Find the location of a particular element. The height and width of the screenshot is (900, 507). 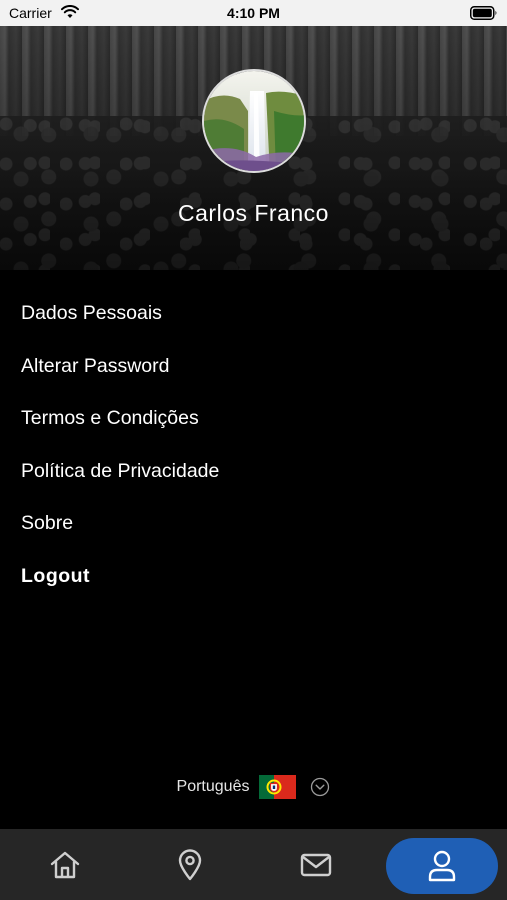

menu-item-terms: Termos e Condições is located at coordinates (251, 431).